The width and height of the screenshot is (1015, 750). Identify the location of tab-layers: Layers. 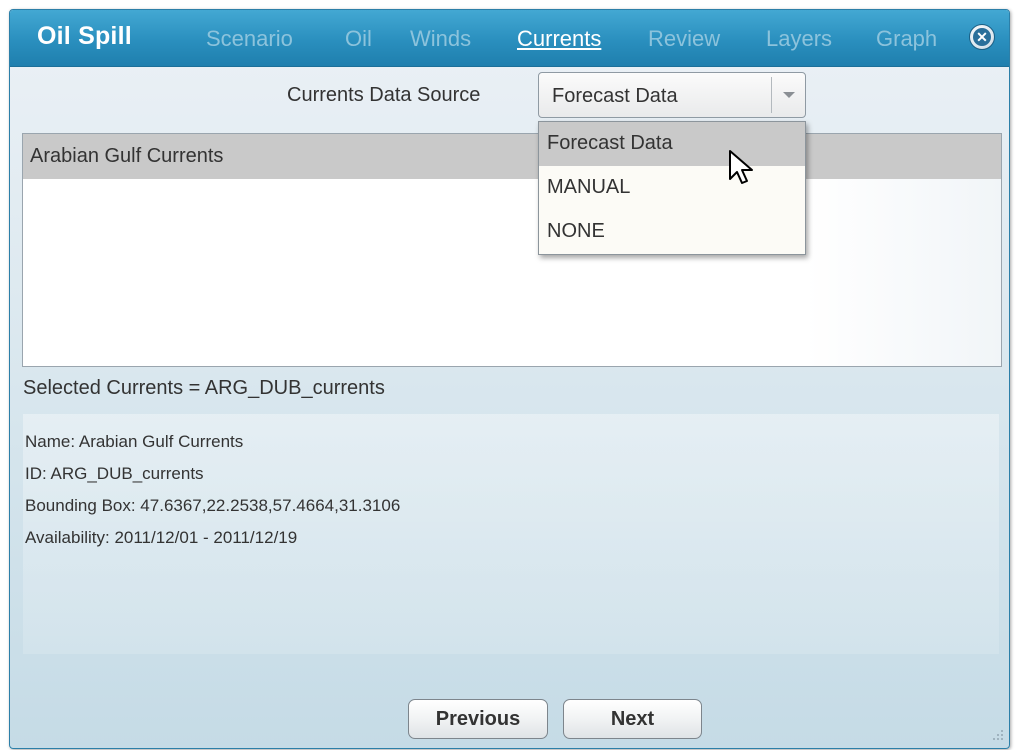
(799, 39).